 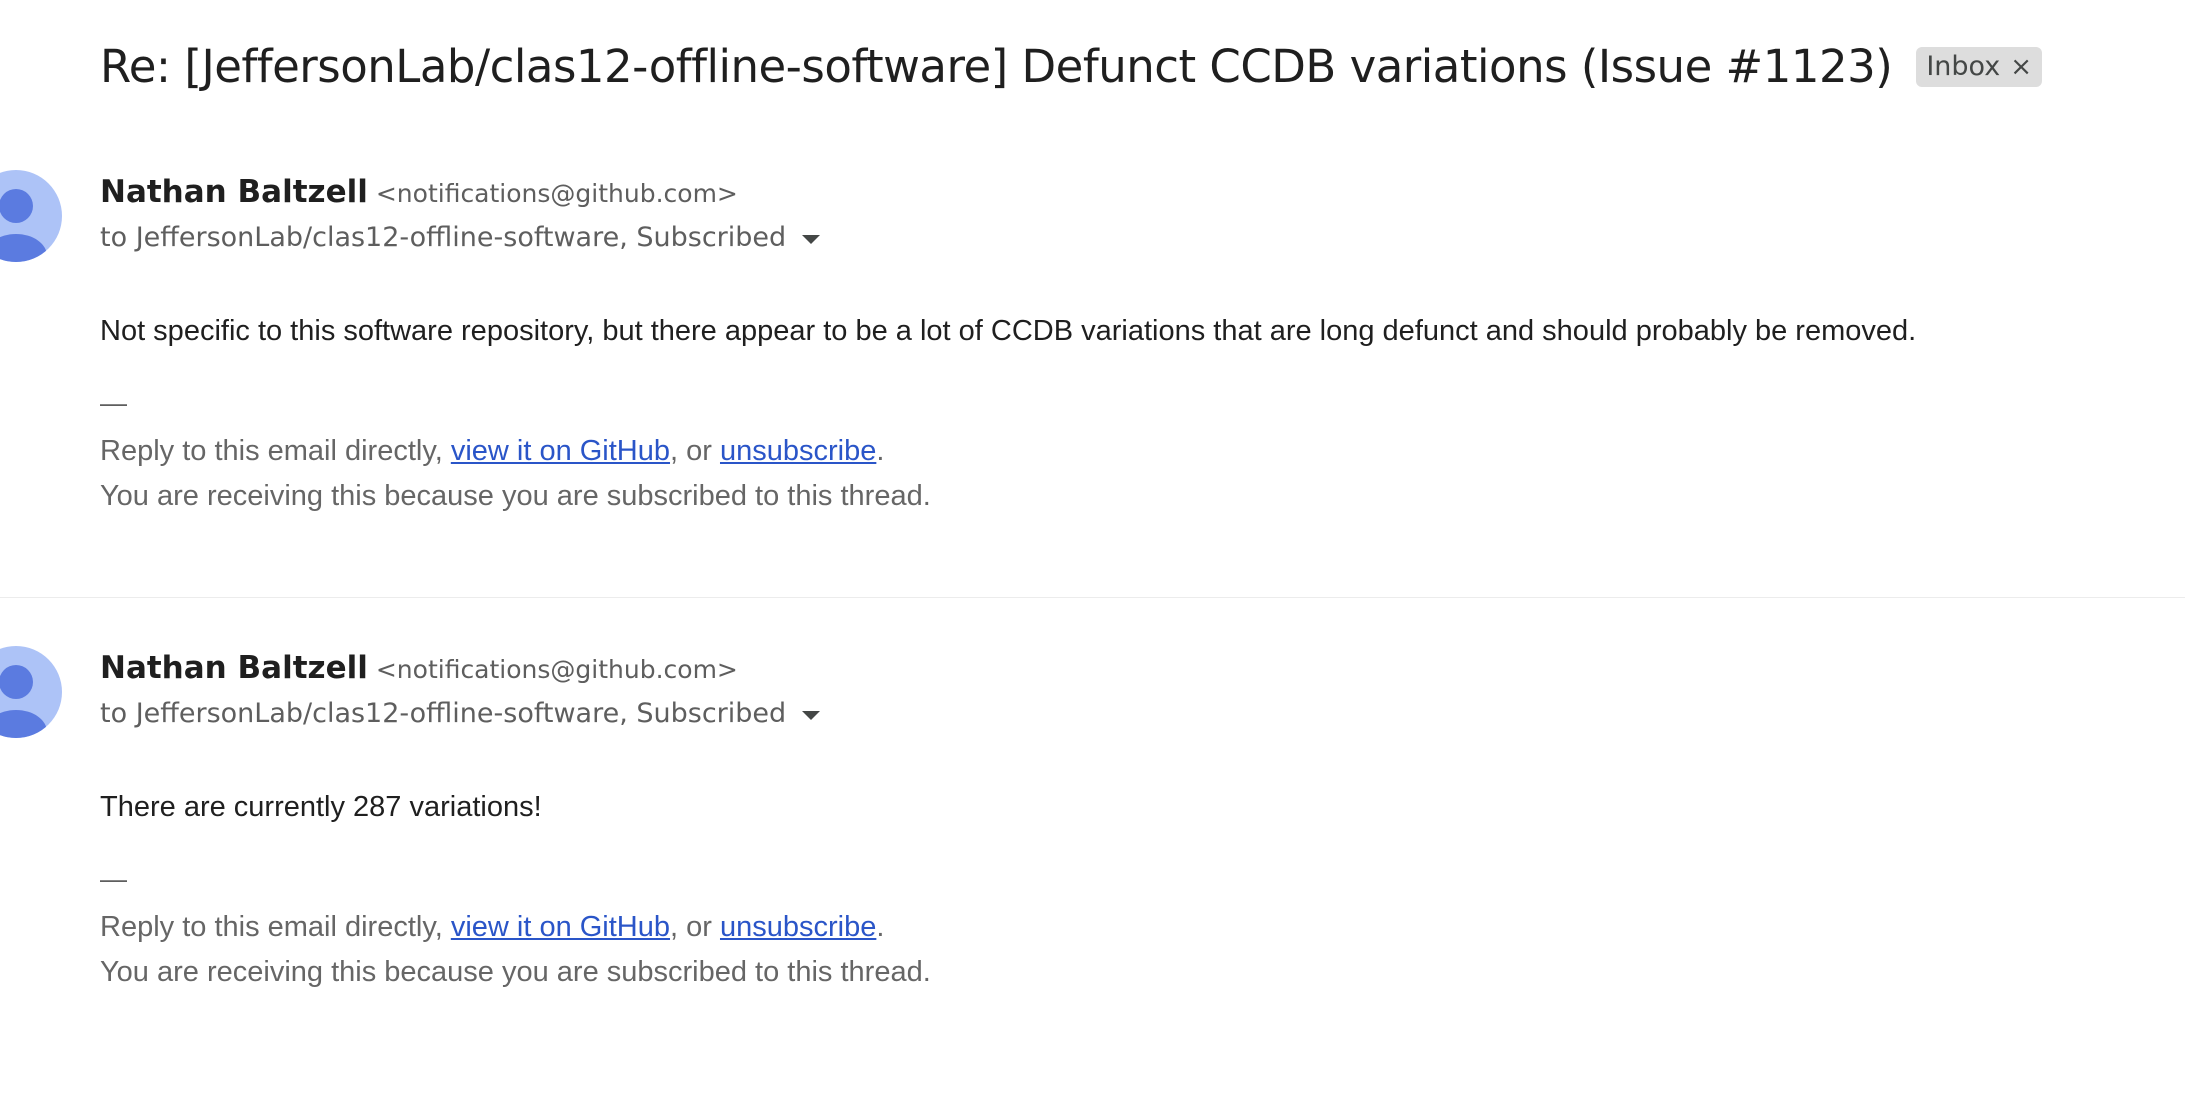 What do you see at coordinates (1963, 66) in the screenshot?
I see `inbox-label-text: Inbox` at bounding box center [1963, 66].